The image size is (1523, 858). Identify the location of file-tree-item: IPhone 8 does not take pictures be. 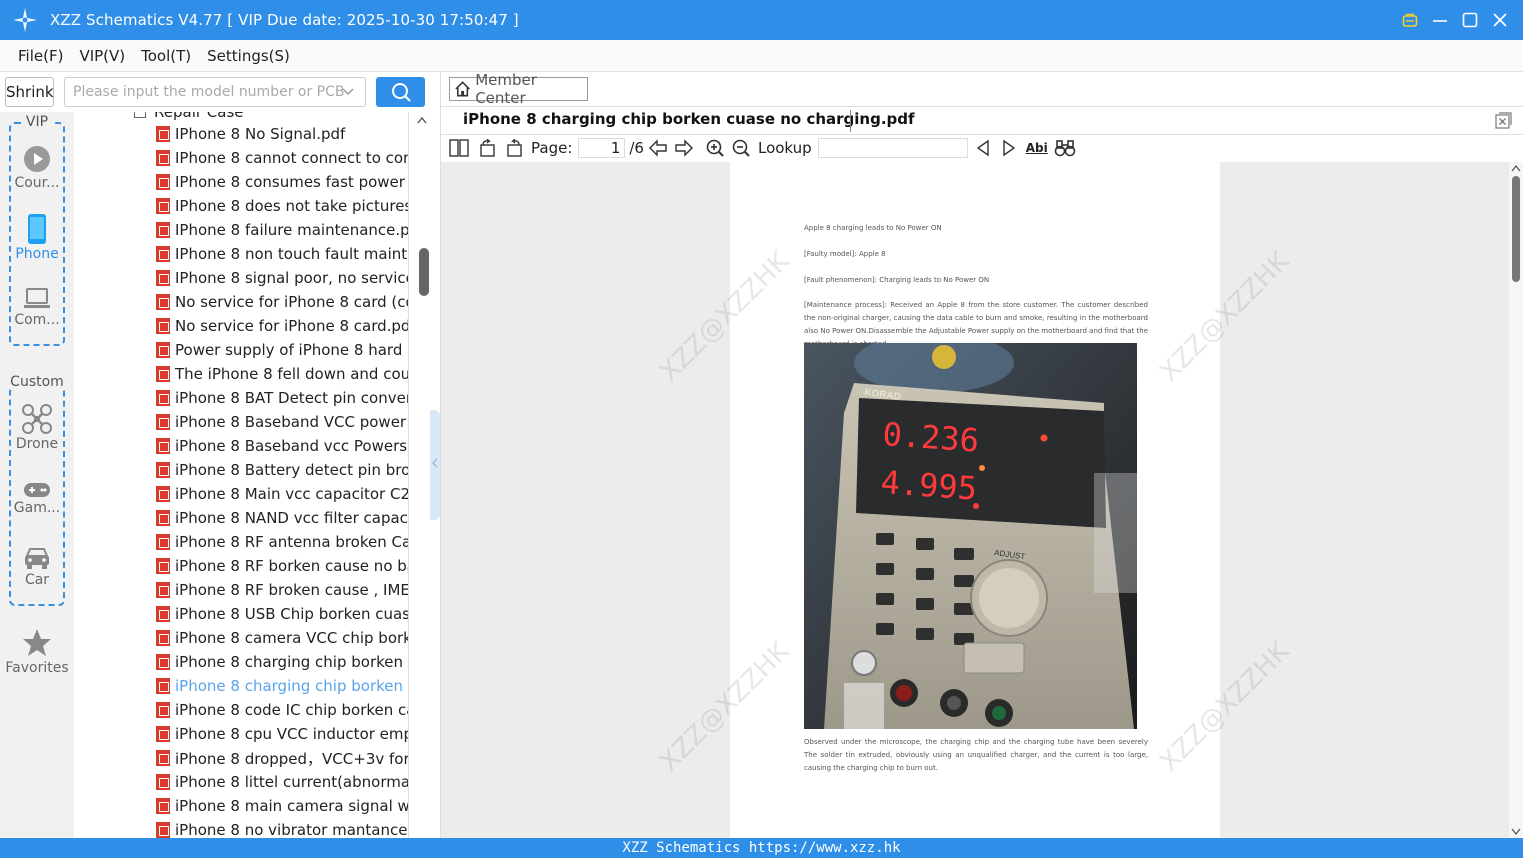
(282, 206).